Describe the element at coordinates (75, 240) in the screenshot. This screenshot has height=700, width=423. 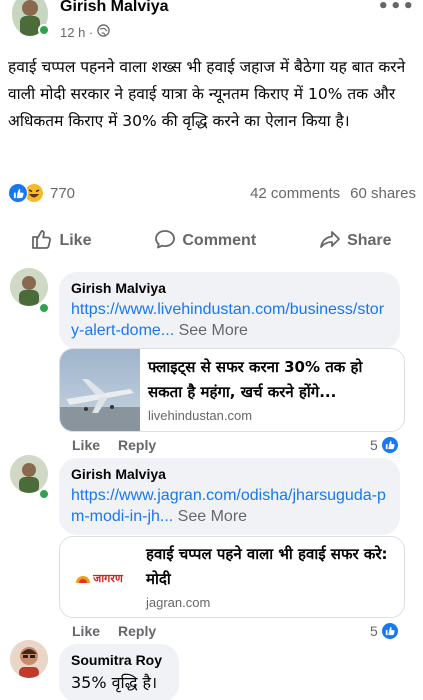
I see `like-button-label: Like` at that location.